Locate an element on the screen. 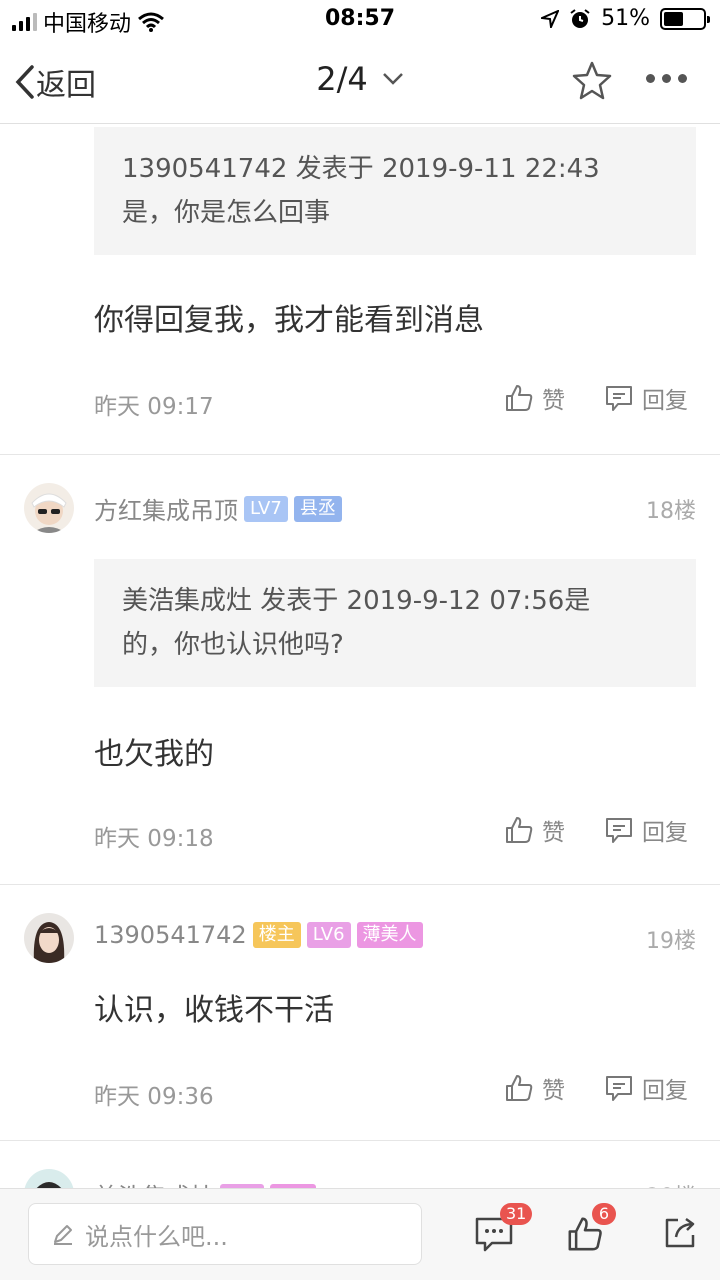 This screenshot has width=720, height=1280. like-post-button: 6 is located at coordinates (591, 1230).